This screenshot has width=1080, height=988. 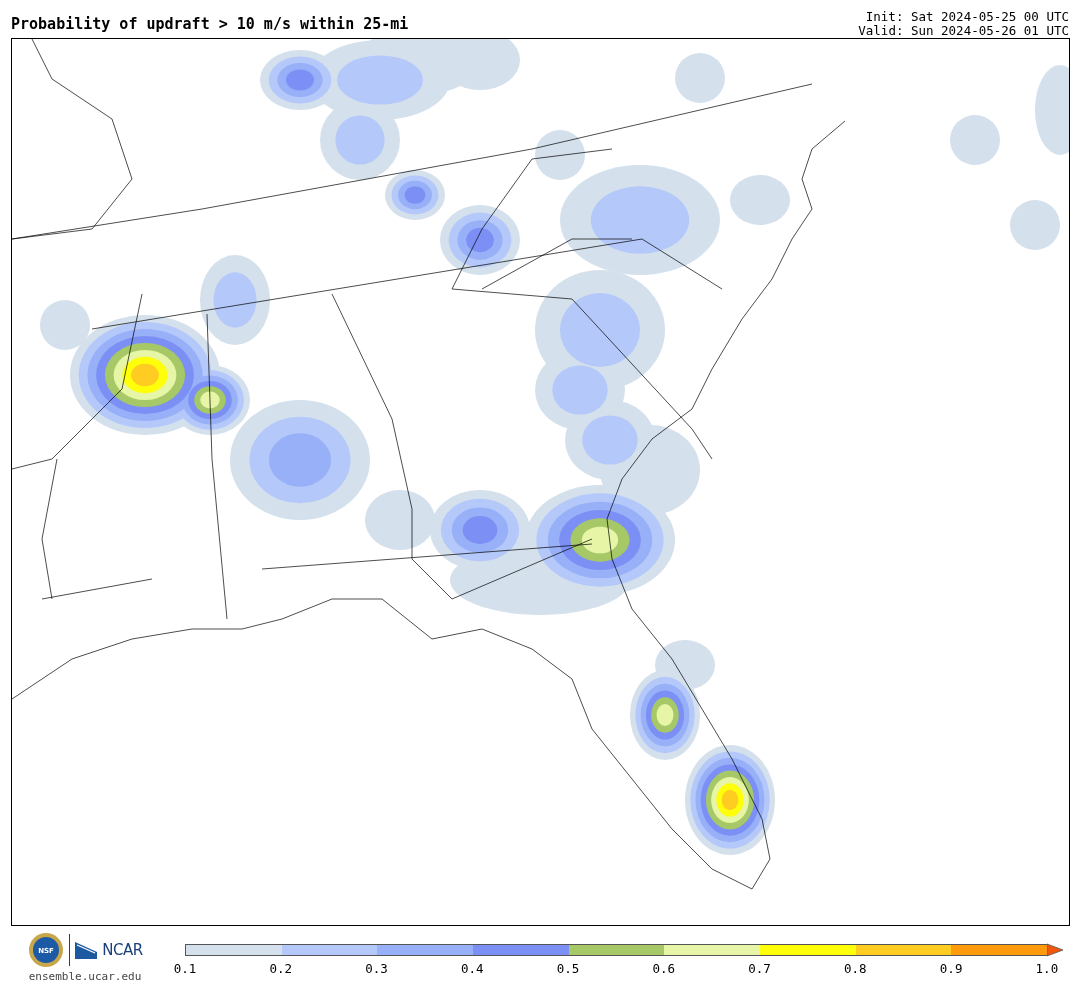 What do you see at coordinates (210, 26) in the screenshot?
I see `chart-title: Probability of updraft > 10 m/s within 25-mi` at bounding box center [210, 26].